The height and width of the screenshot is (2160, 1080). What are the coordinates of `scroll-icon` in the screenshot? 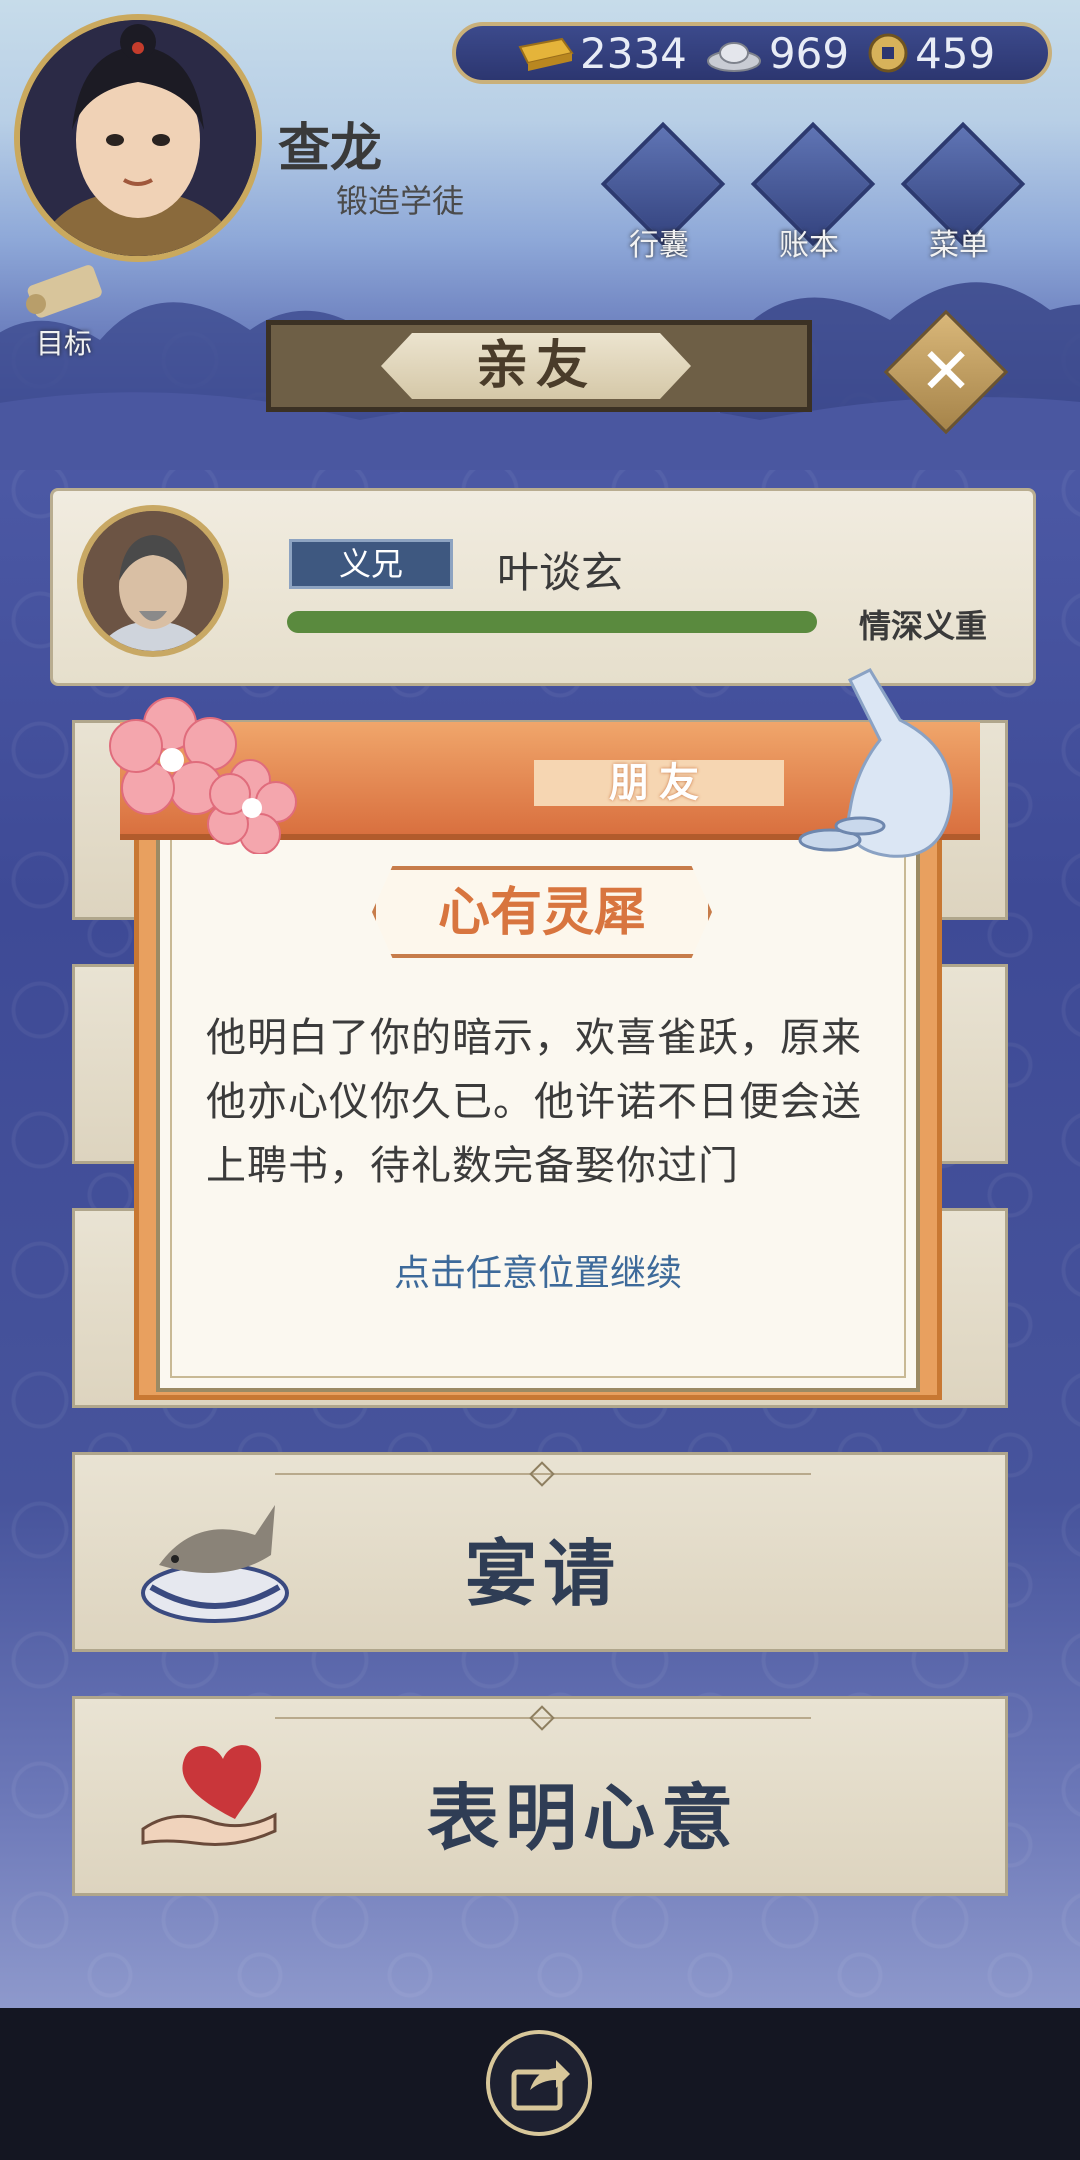 It's located at (64, 291).